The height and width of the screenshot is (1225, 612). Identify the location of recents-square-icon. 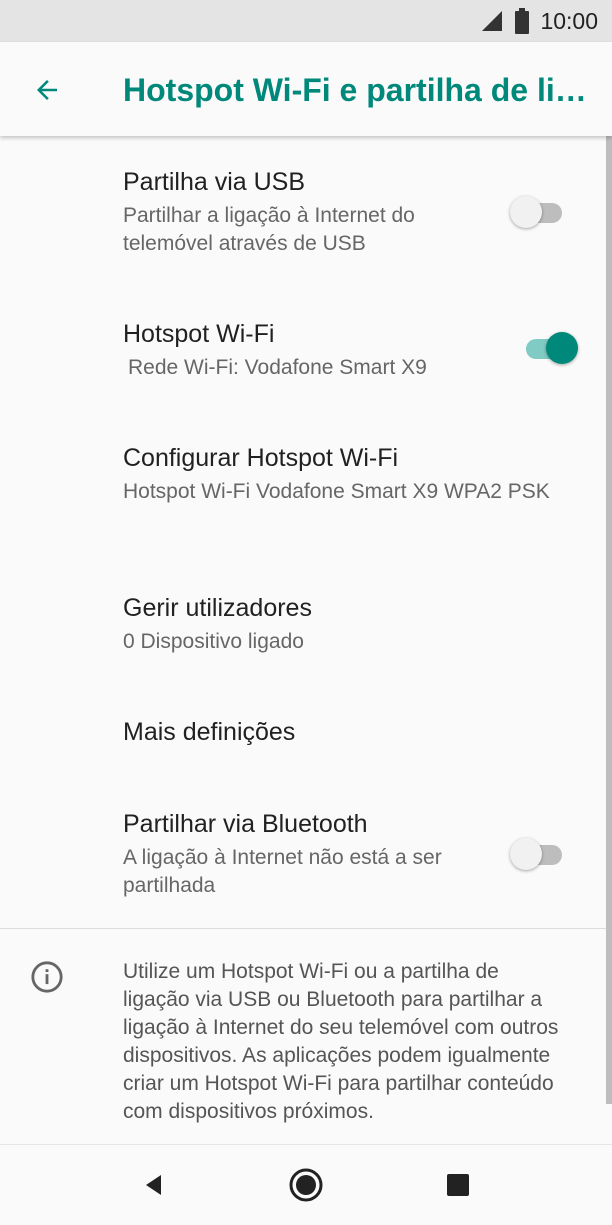
(458, 1185).